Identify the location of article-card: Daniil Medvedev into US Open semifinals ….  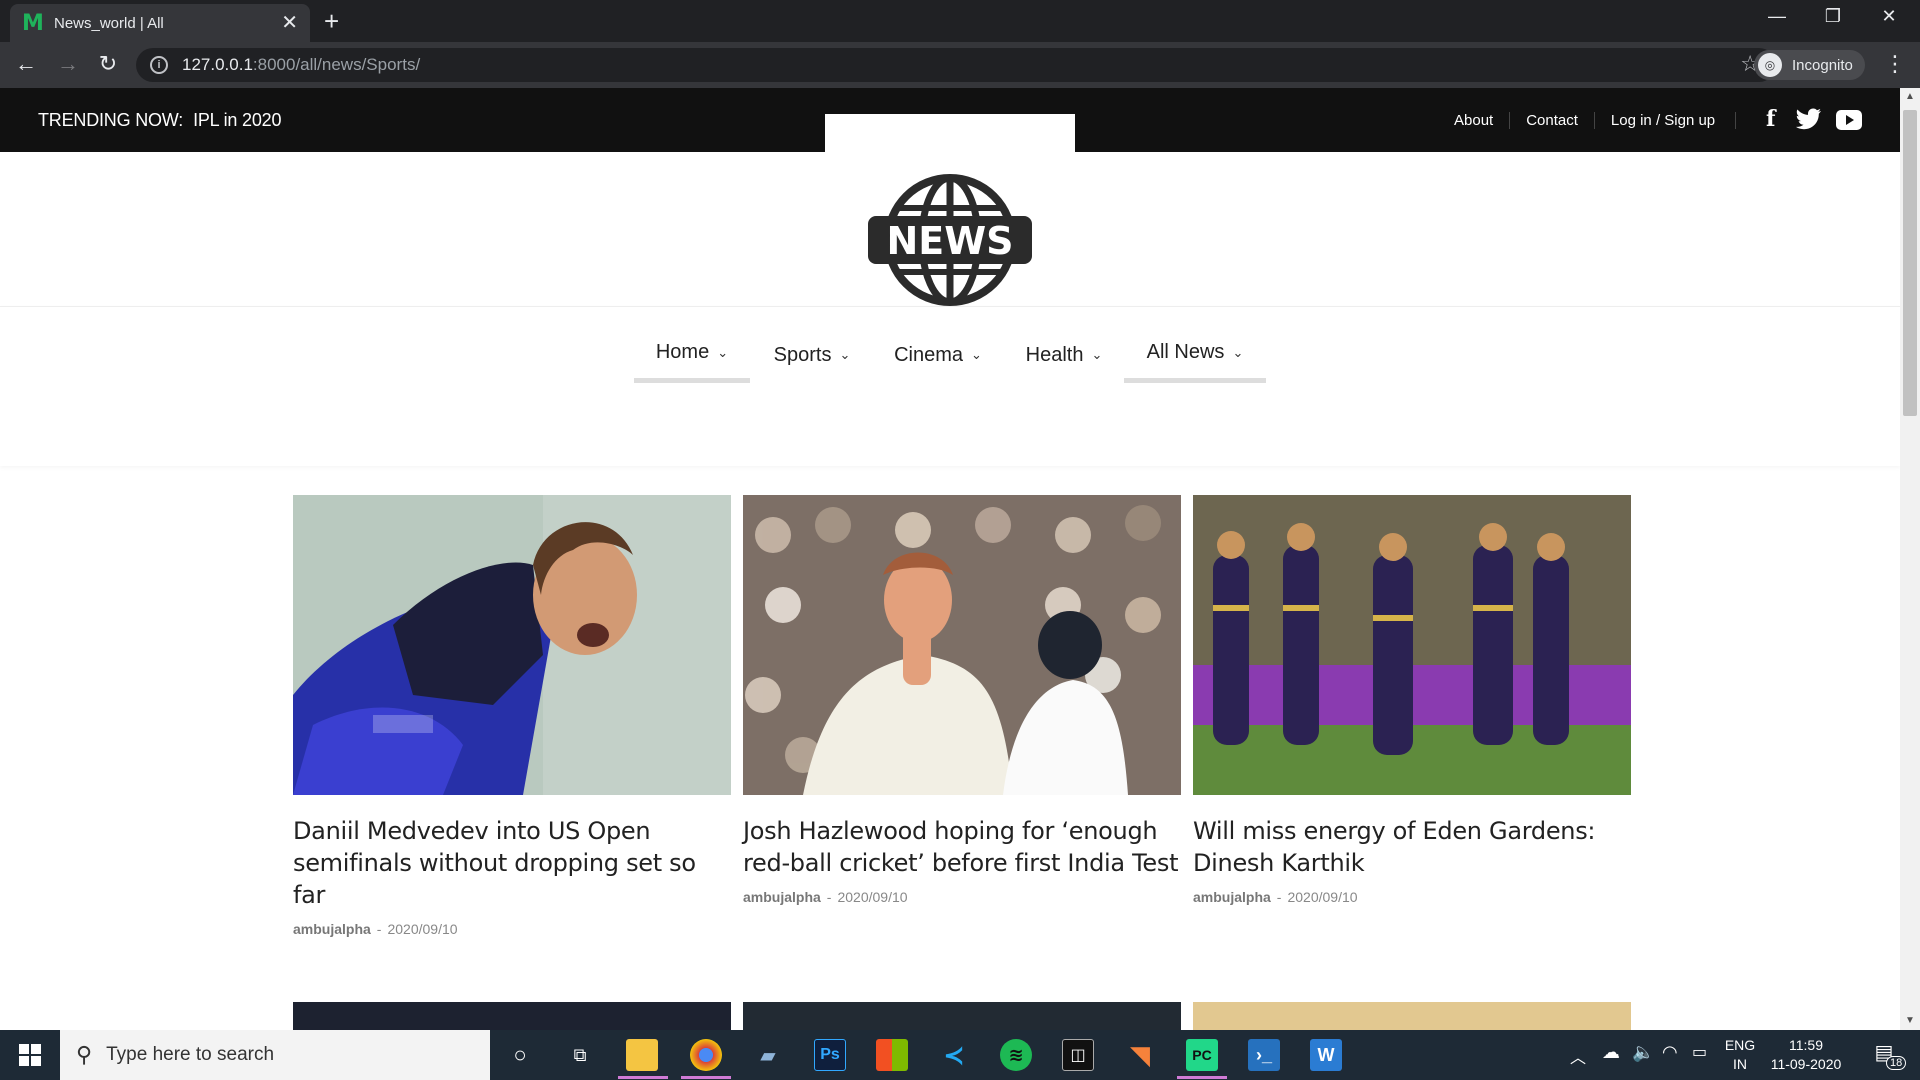
(512, 716).